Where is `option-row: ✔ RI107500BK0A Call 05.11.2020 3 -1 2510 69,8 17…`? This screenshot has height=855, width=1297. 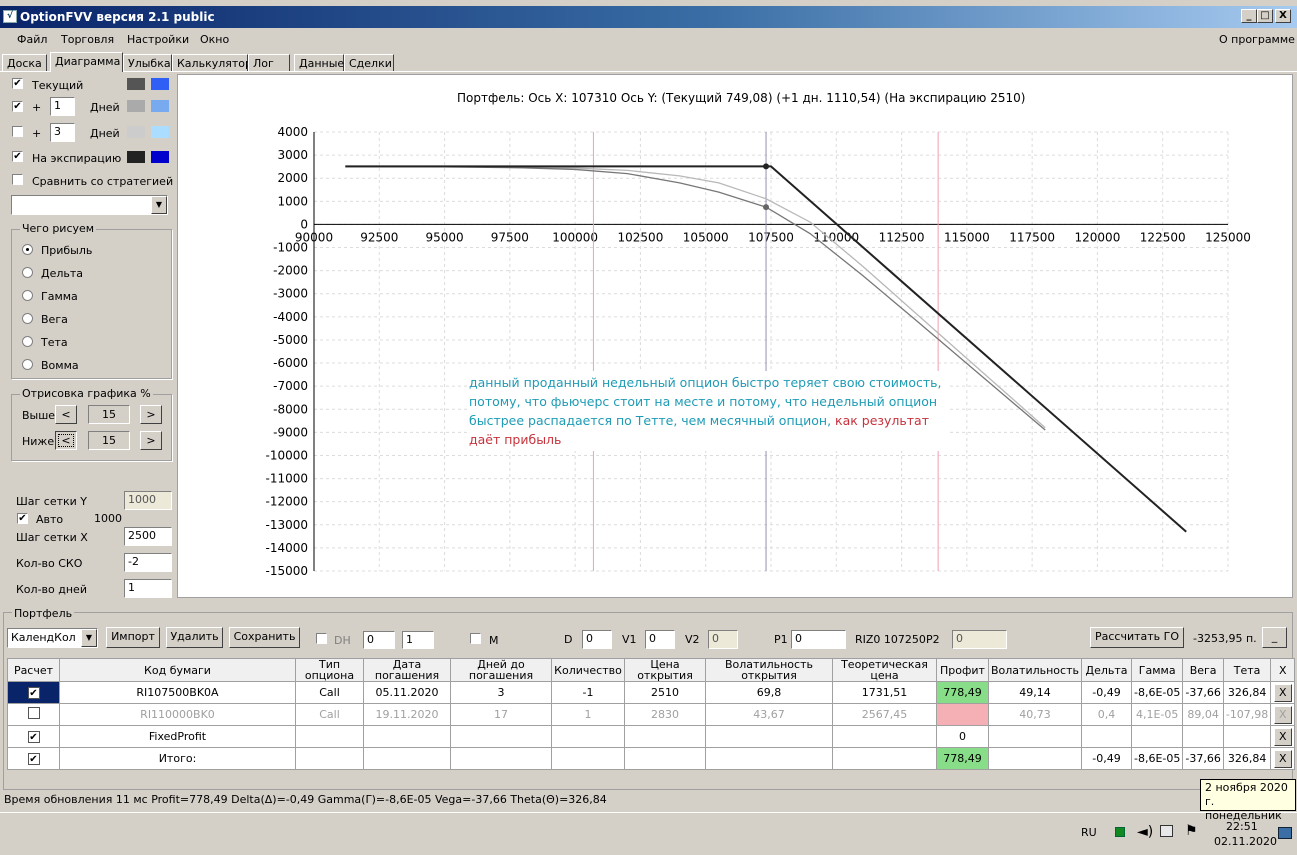 option-row: ✔ RI107500BK0A Call 05.11.2020 3 -1 2510 69,8 17… is located at coordinates (651, 692).